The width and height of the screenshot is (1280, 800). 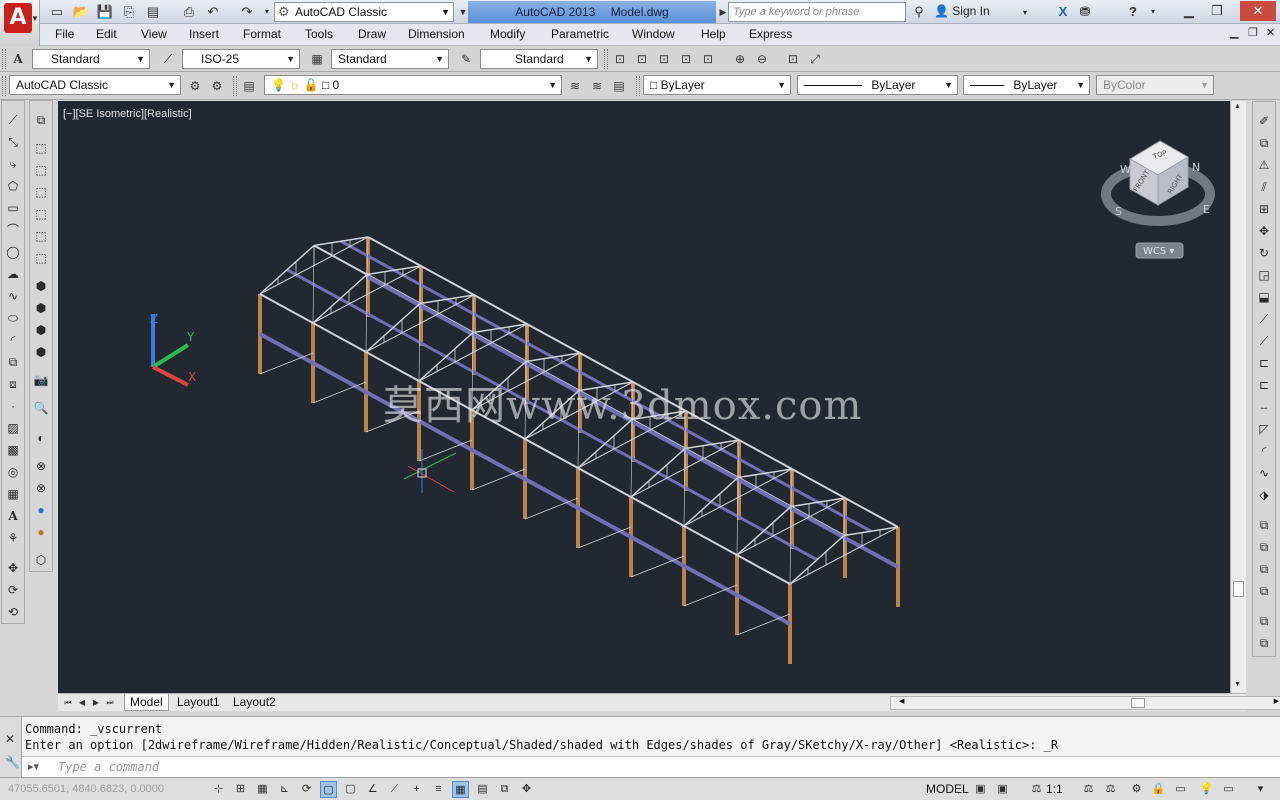 I want to click on make-current-layer-icon: ≋, so click(x=575, y=86).